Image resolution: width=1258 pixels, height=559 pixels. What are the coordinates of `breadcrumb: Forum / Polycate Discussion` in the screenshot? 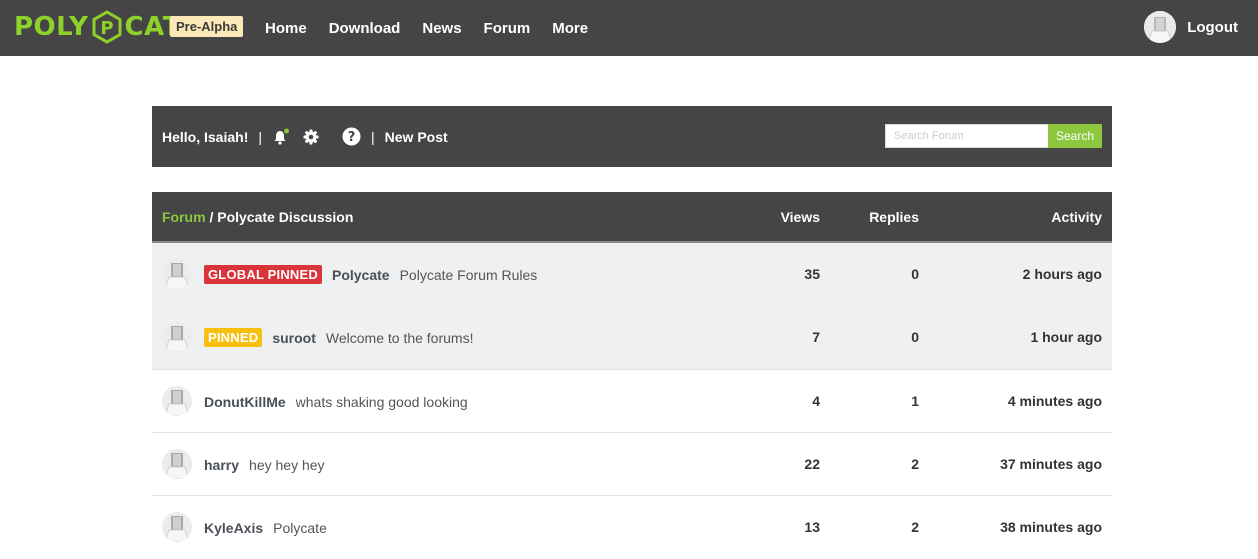 It's located at (257, 217).